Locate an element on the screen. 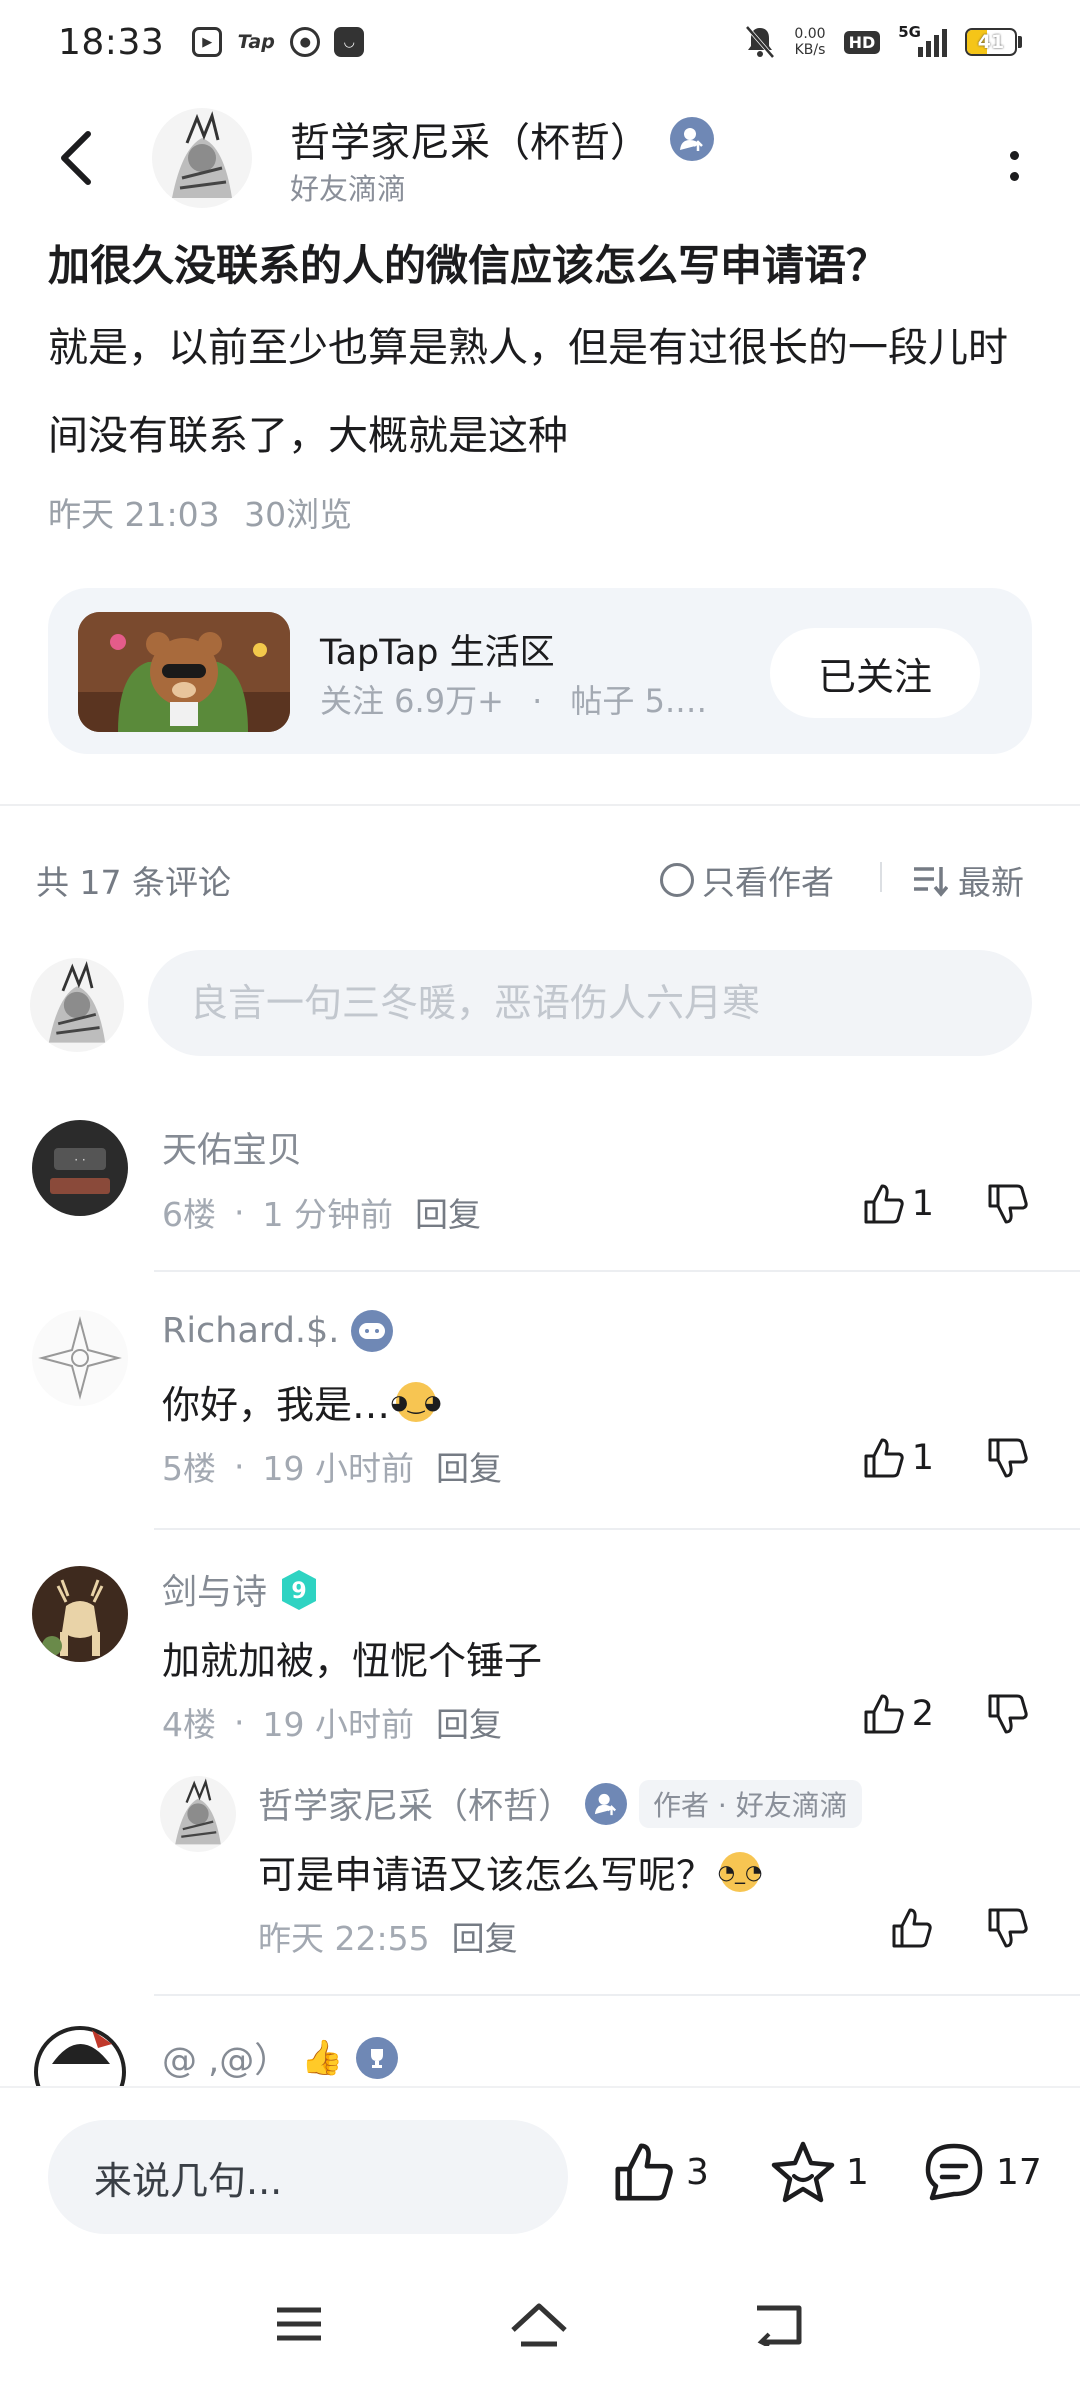  commenter-name: Richard.$. is located at coordinates (278, 1331).